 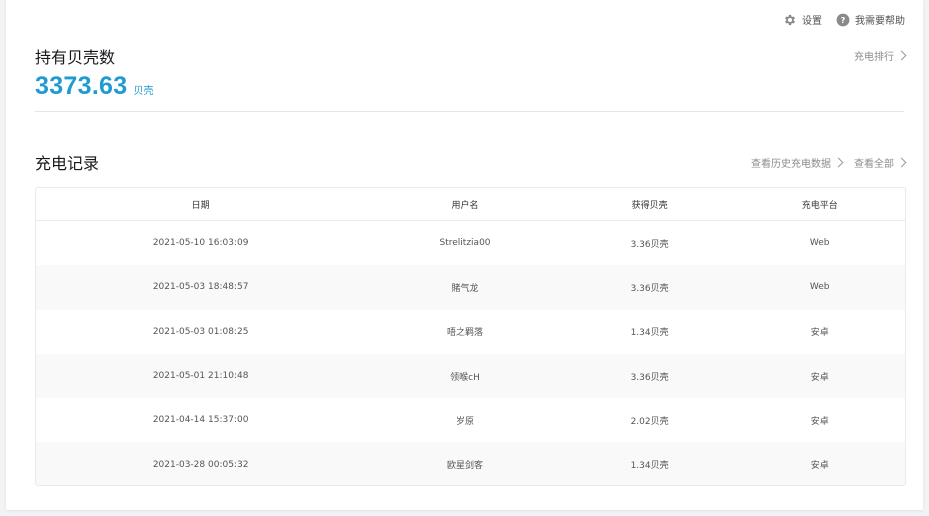 I want to click on settings-button: 设置, so click(x=802, y=19).